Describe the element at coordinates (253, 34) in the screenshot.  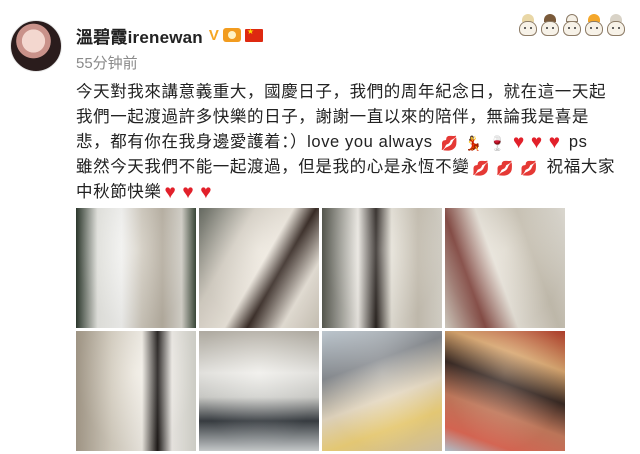
I see `china-flag-icon` at that location.